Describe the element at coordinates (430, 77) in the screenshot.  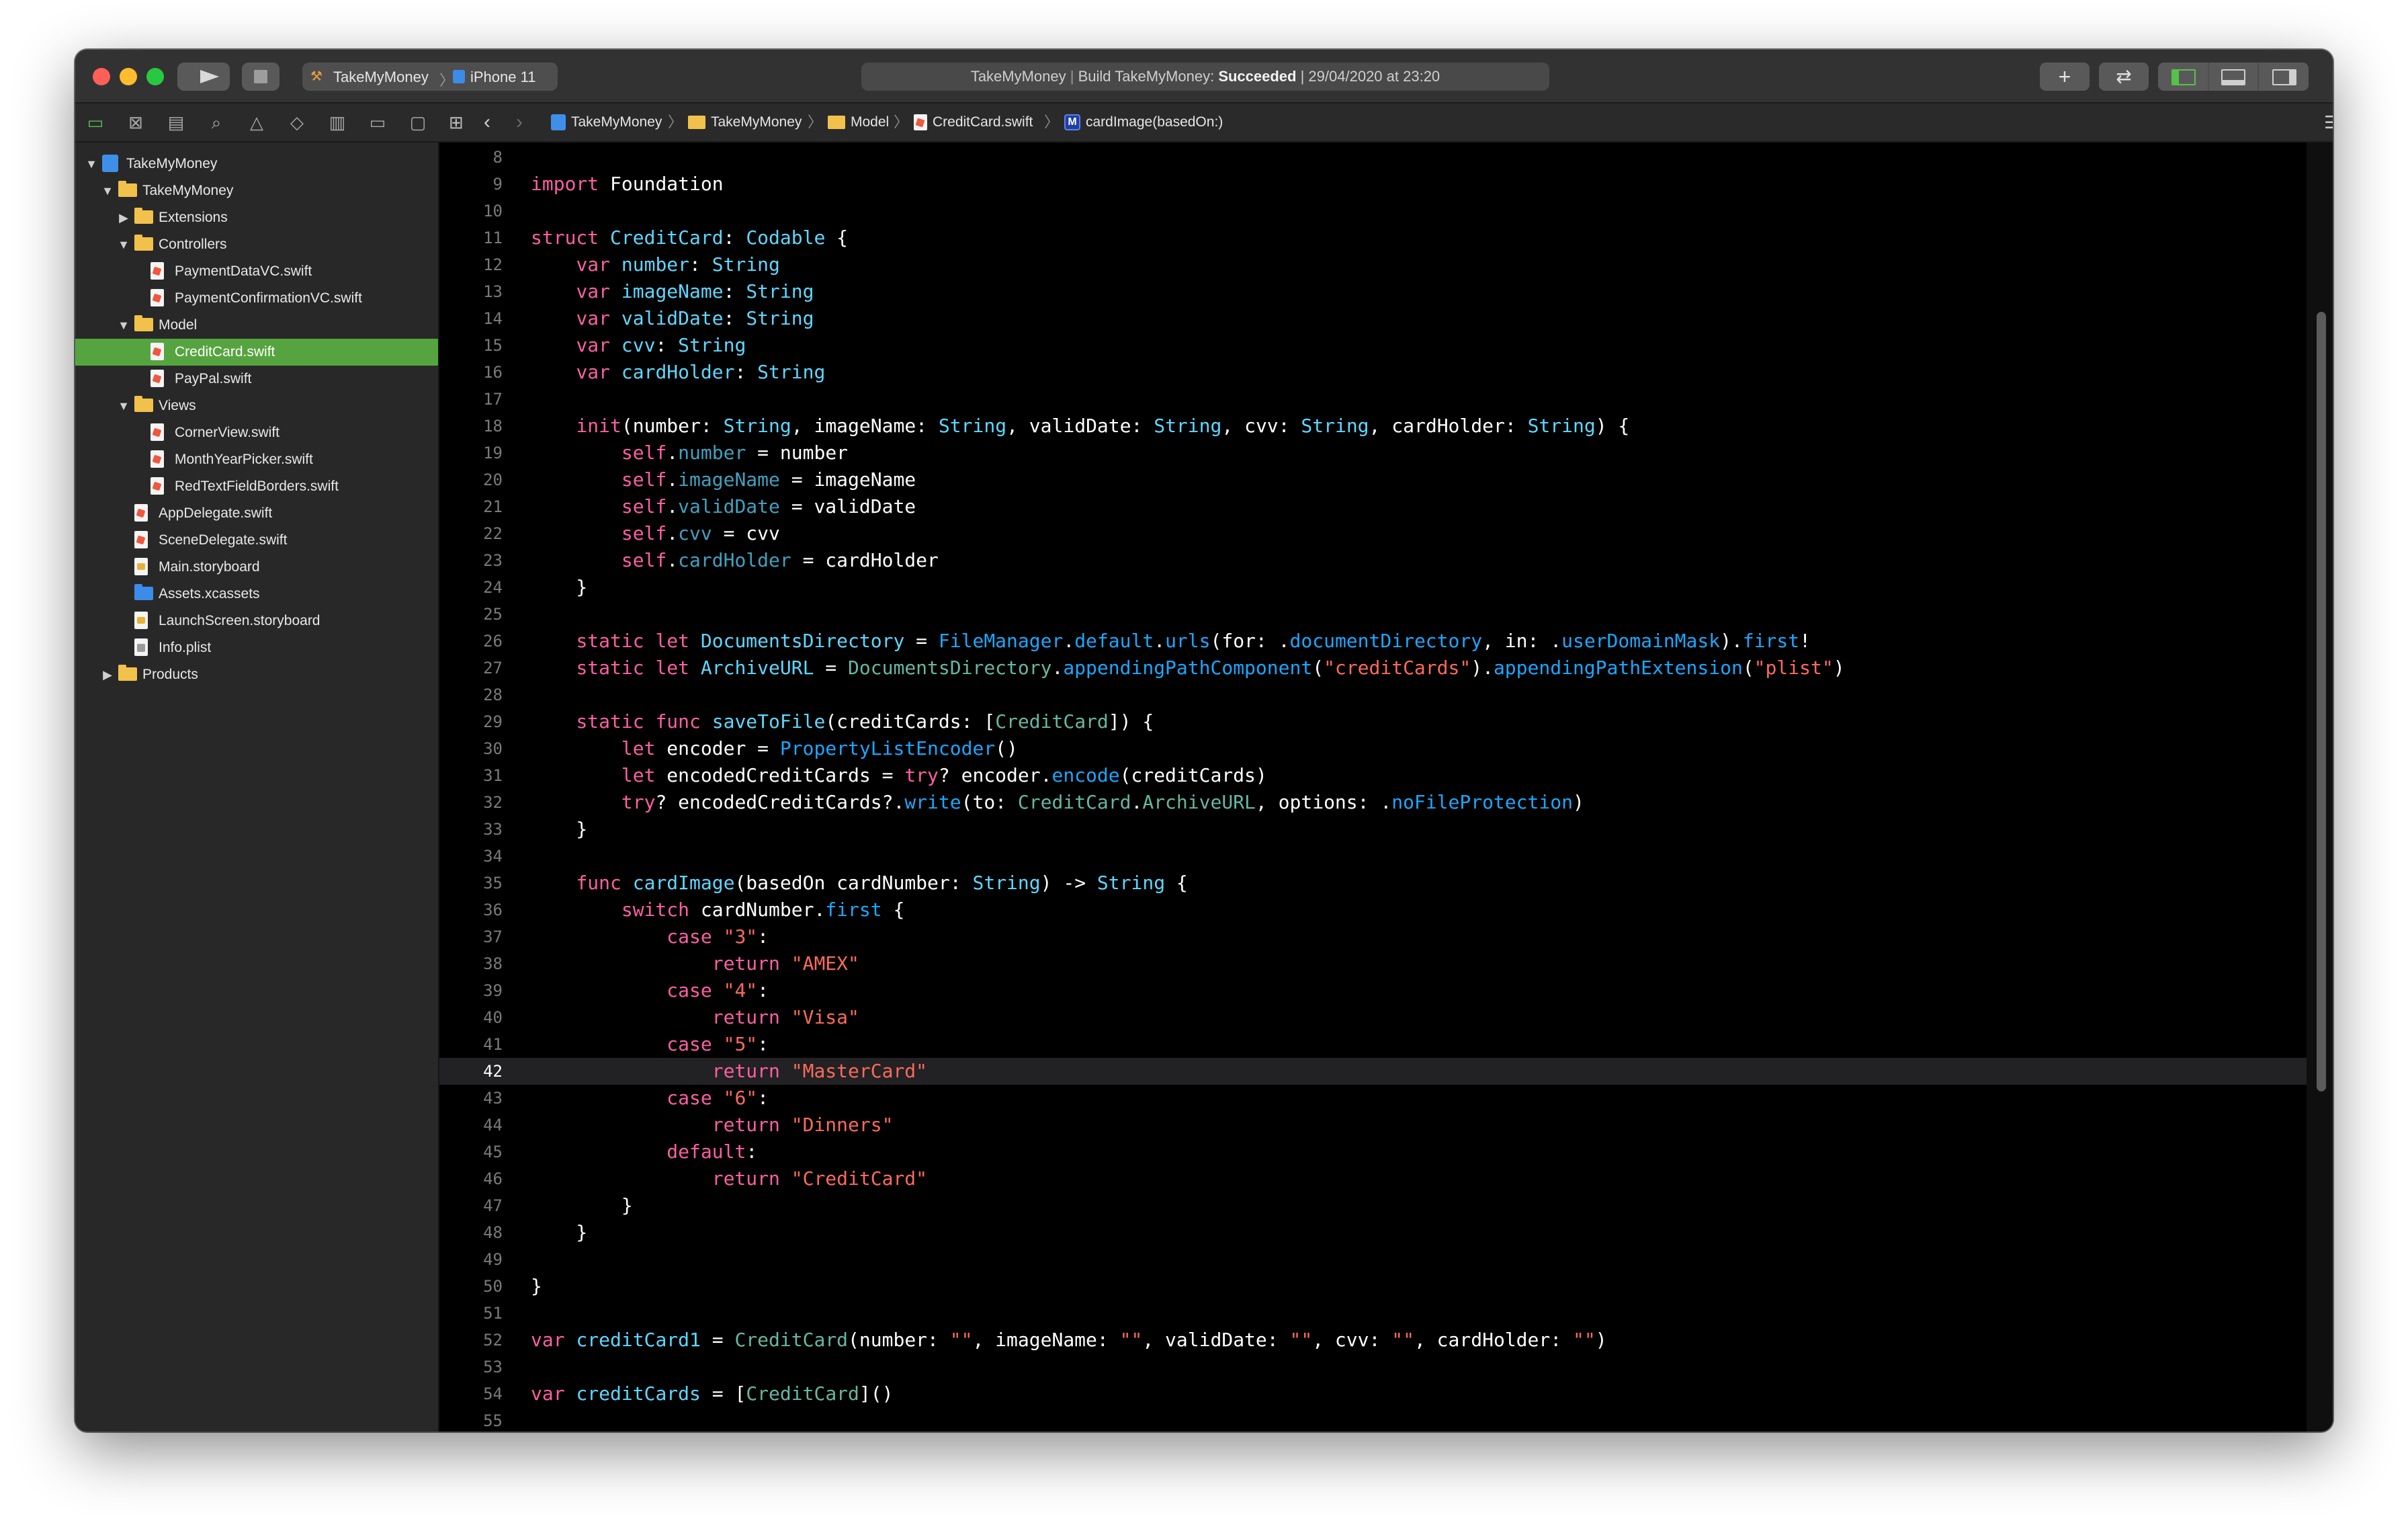
I see `scheme-selector: ⚒ TakeMyMoney 〉 iPhone 11` at that location.